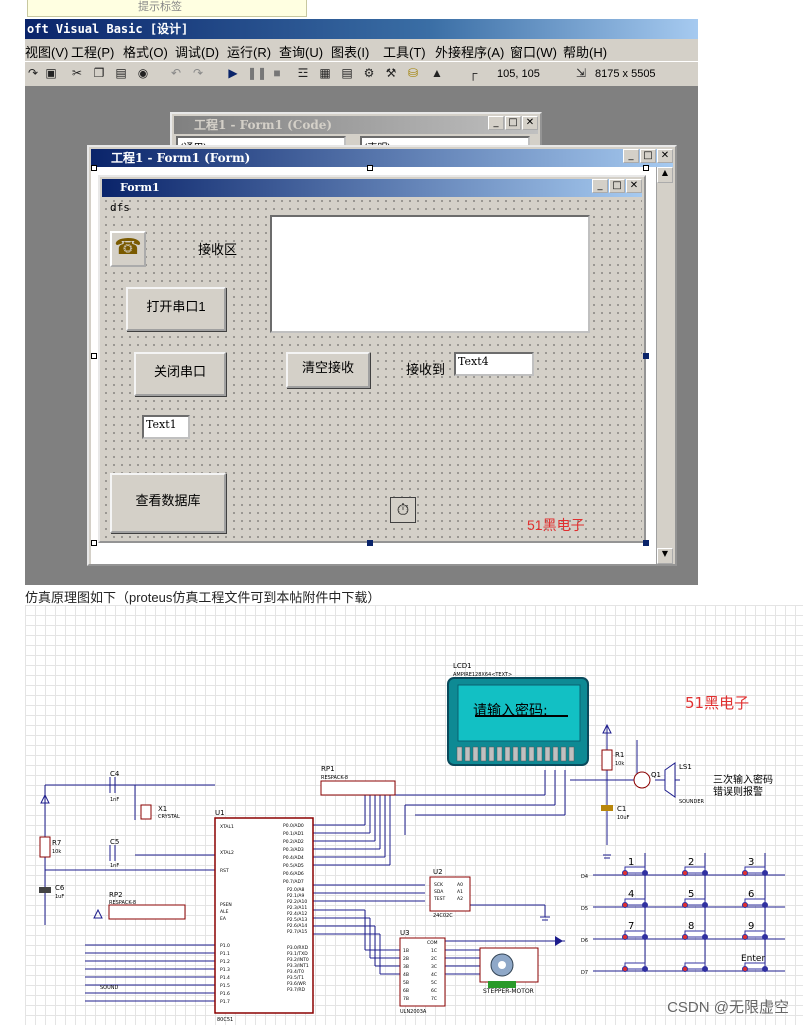 The width and height of the screenshot is (812, 1030). I want to click on paste-icon: ▤, so click(121, 73).